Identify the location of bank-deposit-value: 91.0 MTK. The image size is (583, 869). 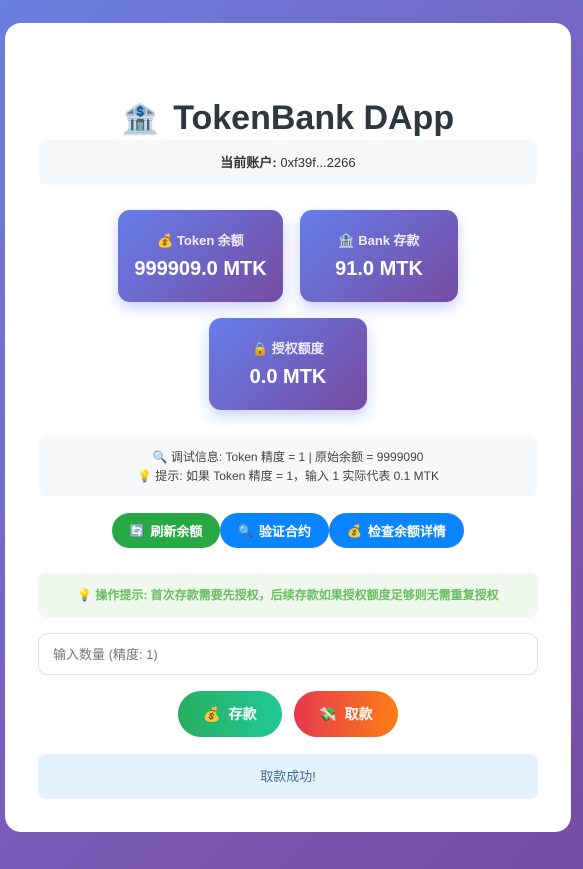
(379, 269).